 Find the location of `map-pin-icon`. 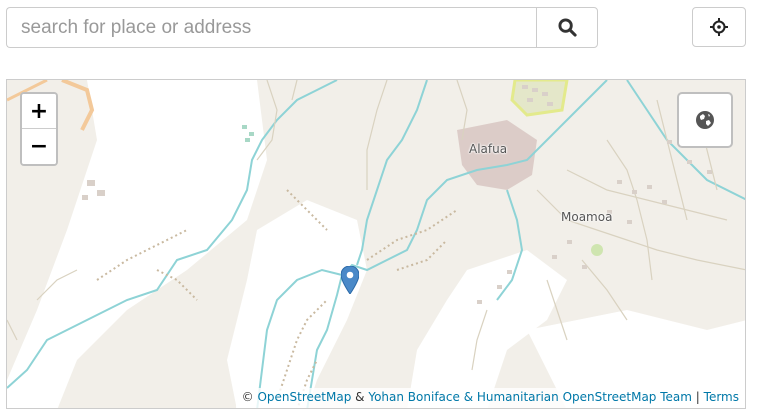

map-pin-icon is located at coordinates (350, 280).